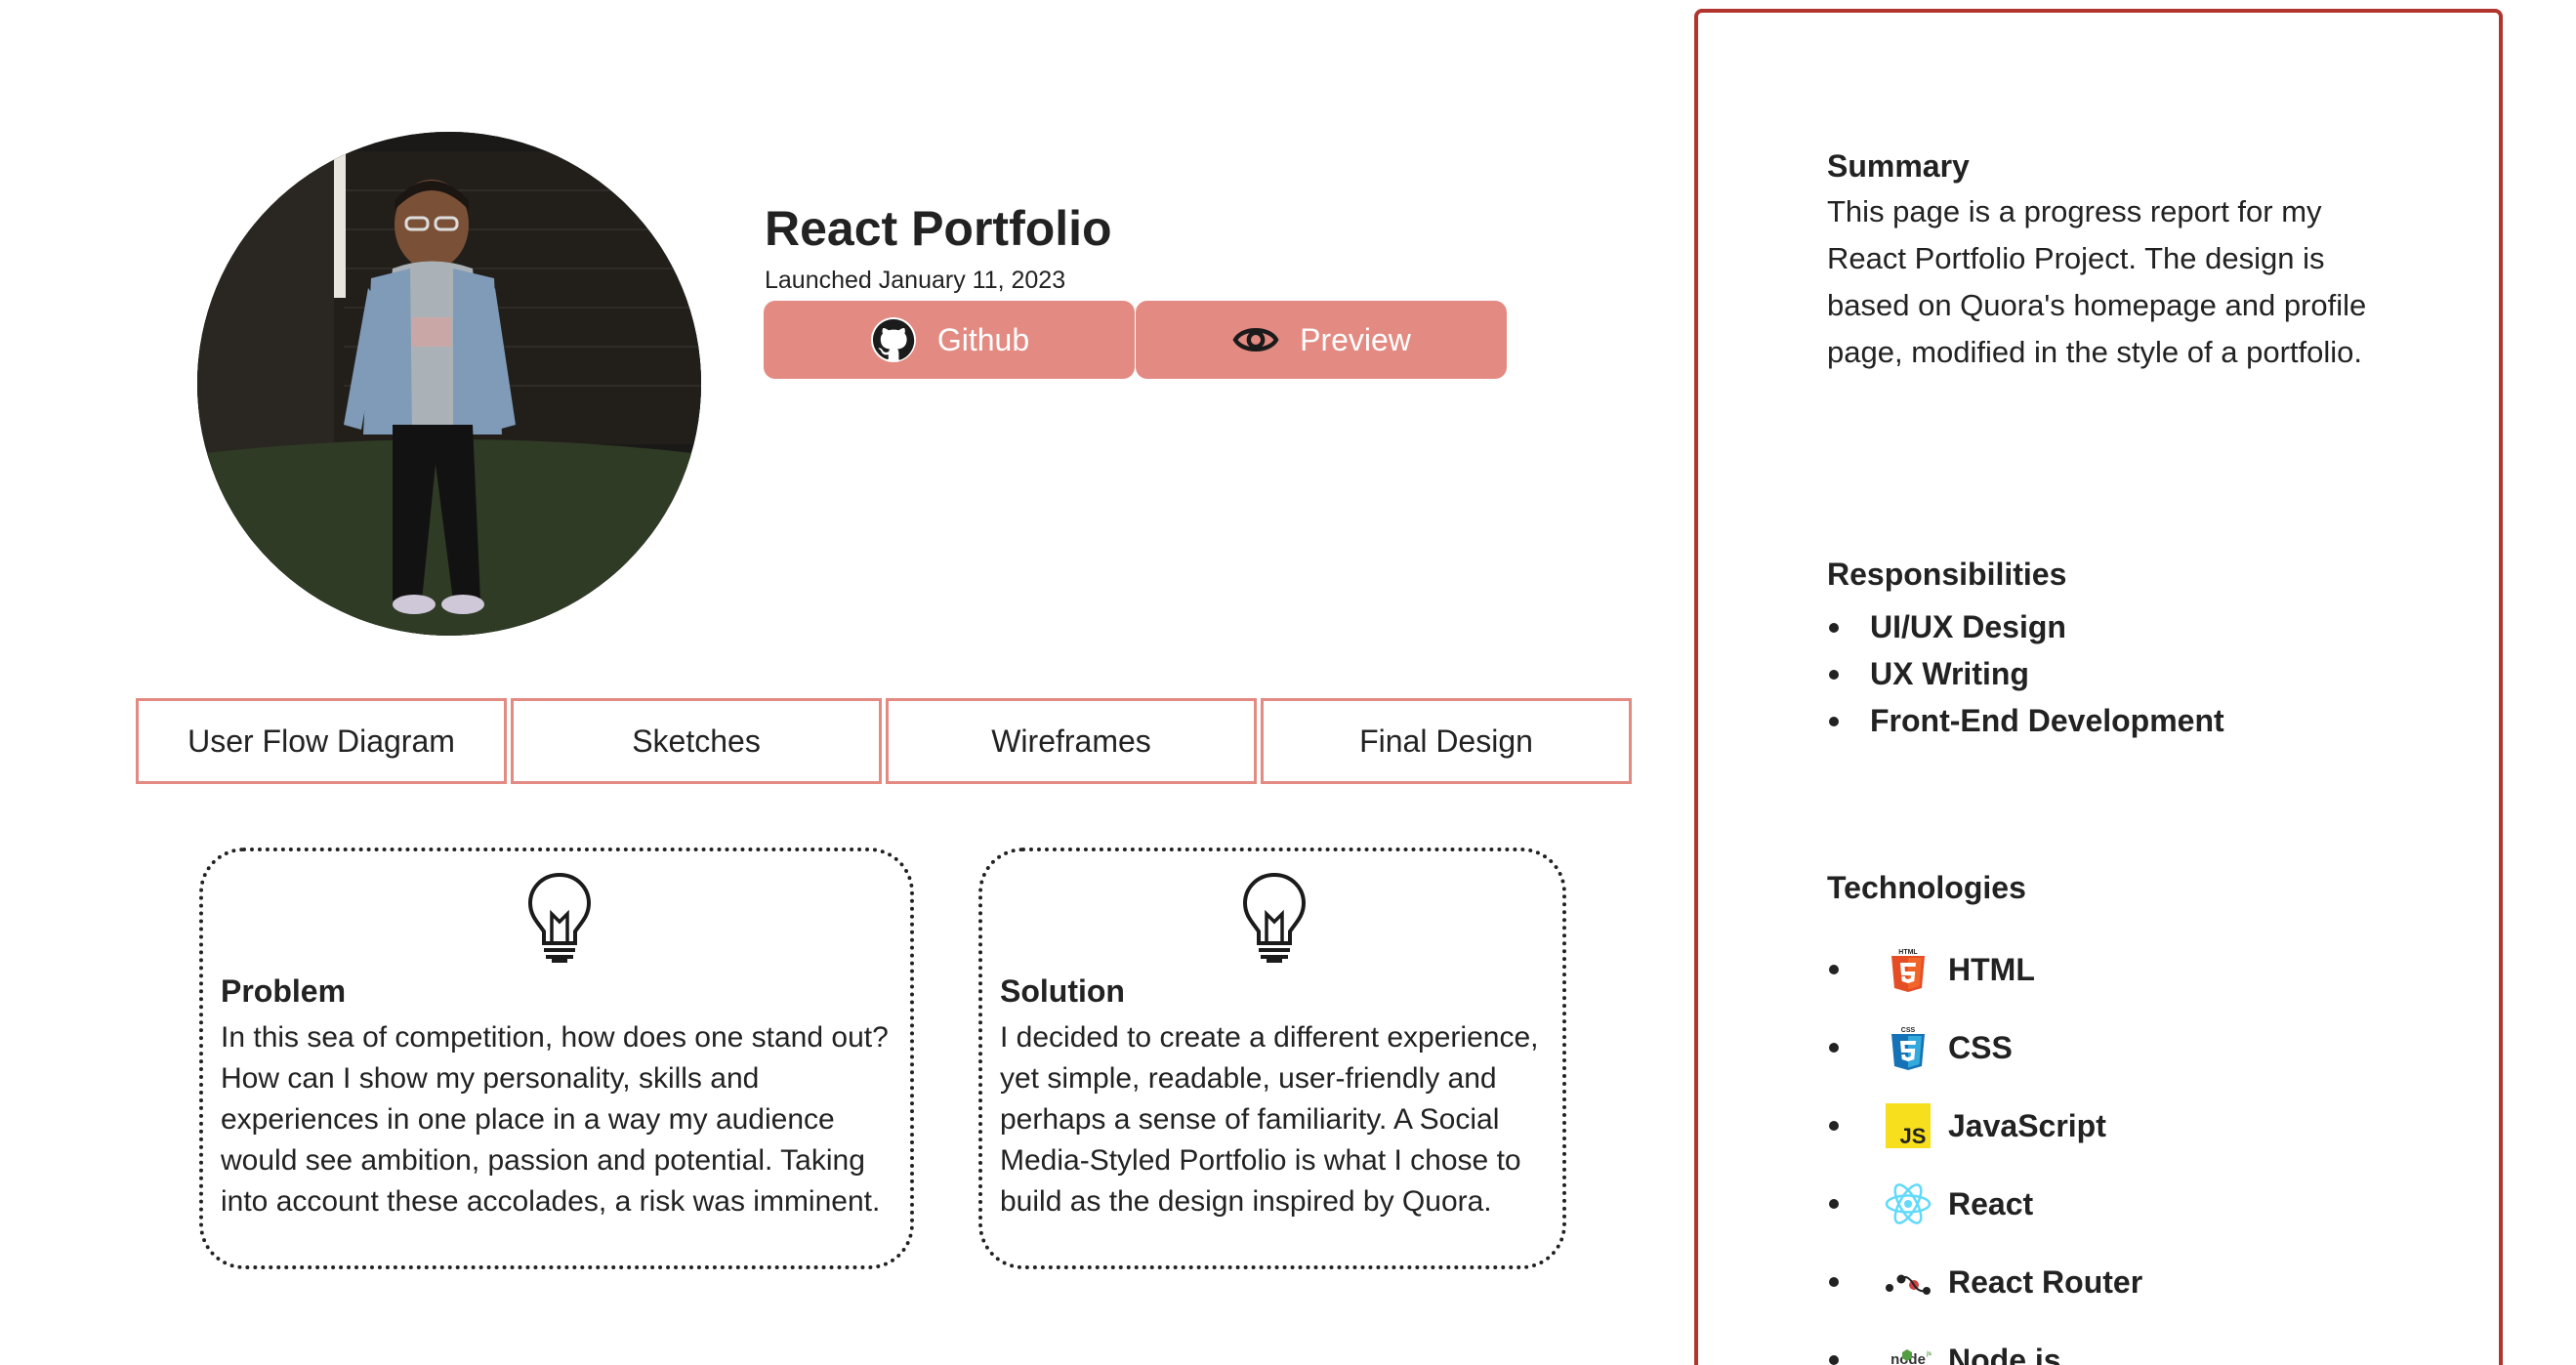 This screenshot has height=1365, width=2576. I want to click on list-item: React, so click(1984, 1204).